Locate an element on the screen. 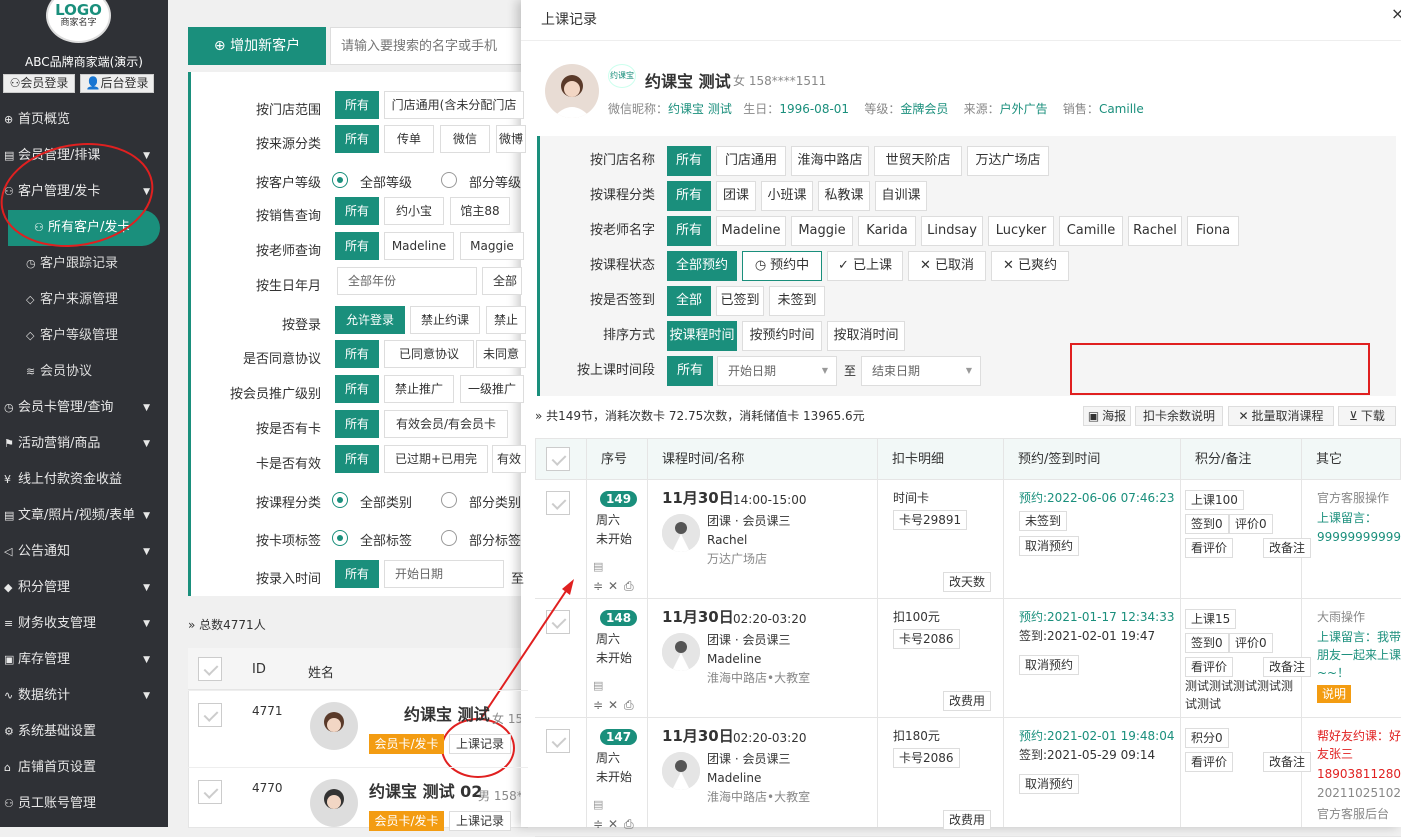 Image resolution: width=1401 pixels, height=837 pixels. radio-level-all is located at coordinates (340, 180).